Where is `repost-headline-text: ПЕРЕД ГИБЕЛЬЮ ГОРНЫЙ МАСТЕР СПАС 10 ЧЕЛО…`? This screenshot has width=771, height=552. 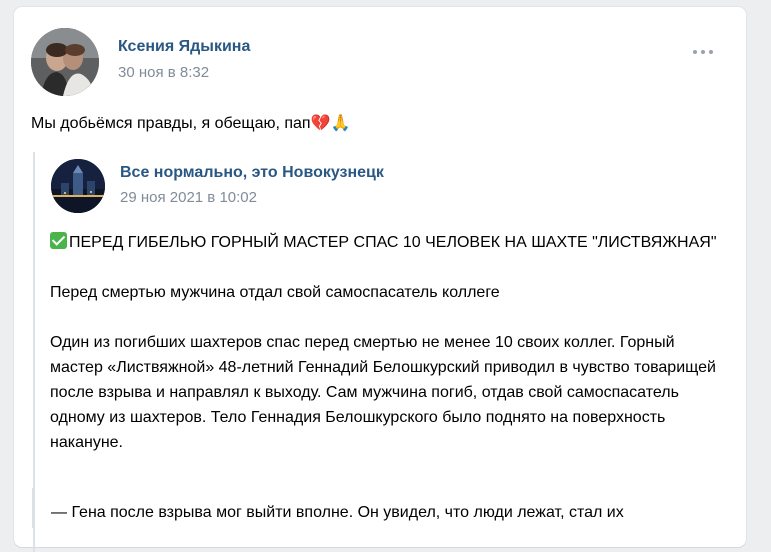
repost-headline-text: ПЕРЕД ГИБЕЛЬЮ ГОРНЫЙ МАСТЕР СПАС 10 ЧЕЛО… is located at coordinates (393, 242).